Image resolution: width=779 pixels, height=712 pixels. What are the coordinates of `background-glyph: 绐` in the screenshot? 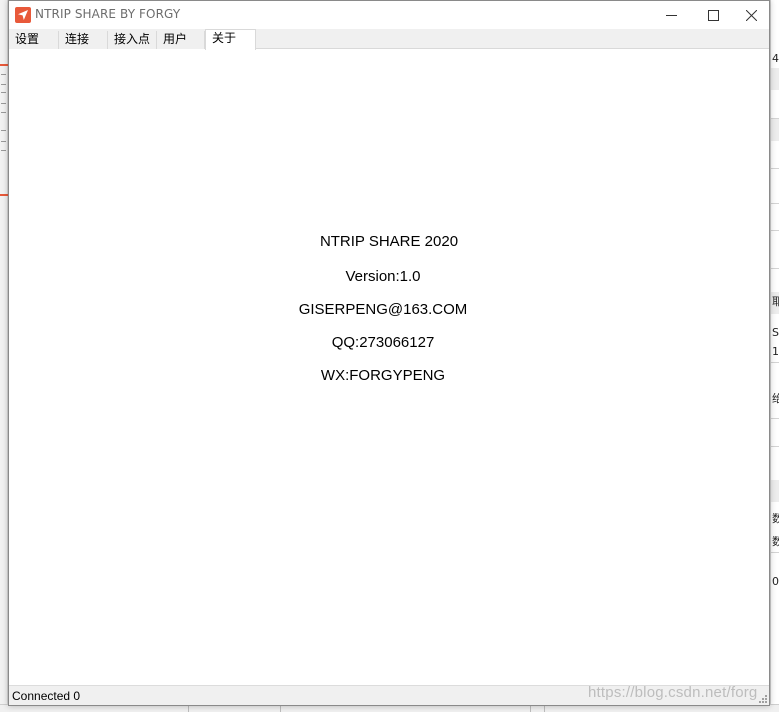 It's located at (775, 399).